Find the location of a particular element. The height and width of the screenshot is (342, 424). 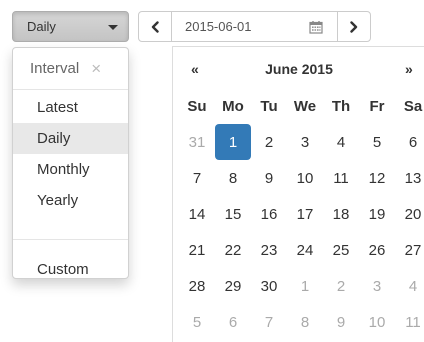

calendar-day: 25 is located at coordinates (341, 250).